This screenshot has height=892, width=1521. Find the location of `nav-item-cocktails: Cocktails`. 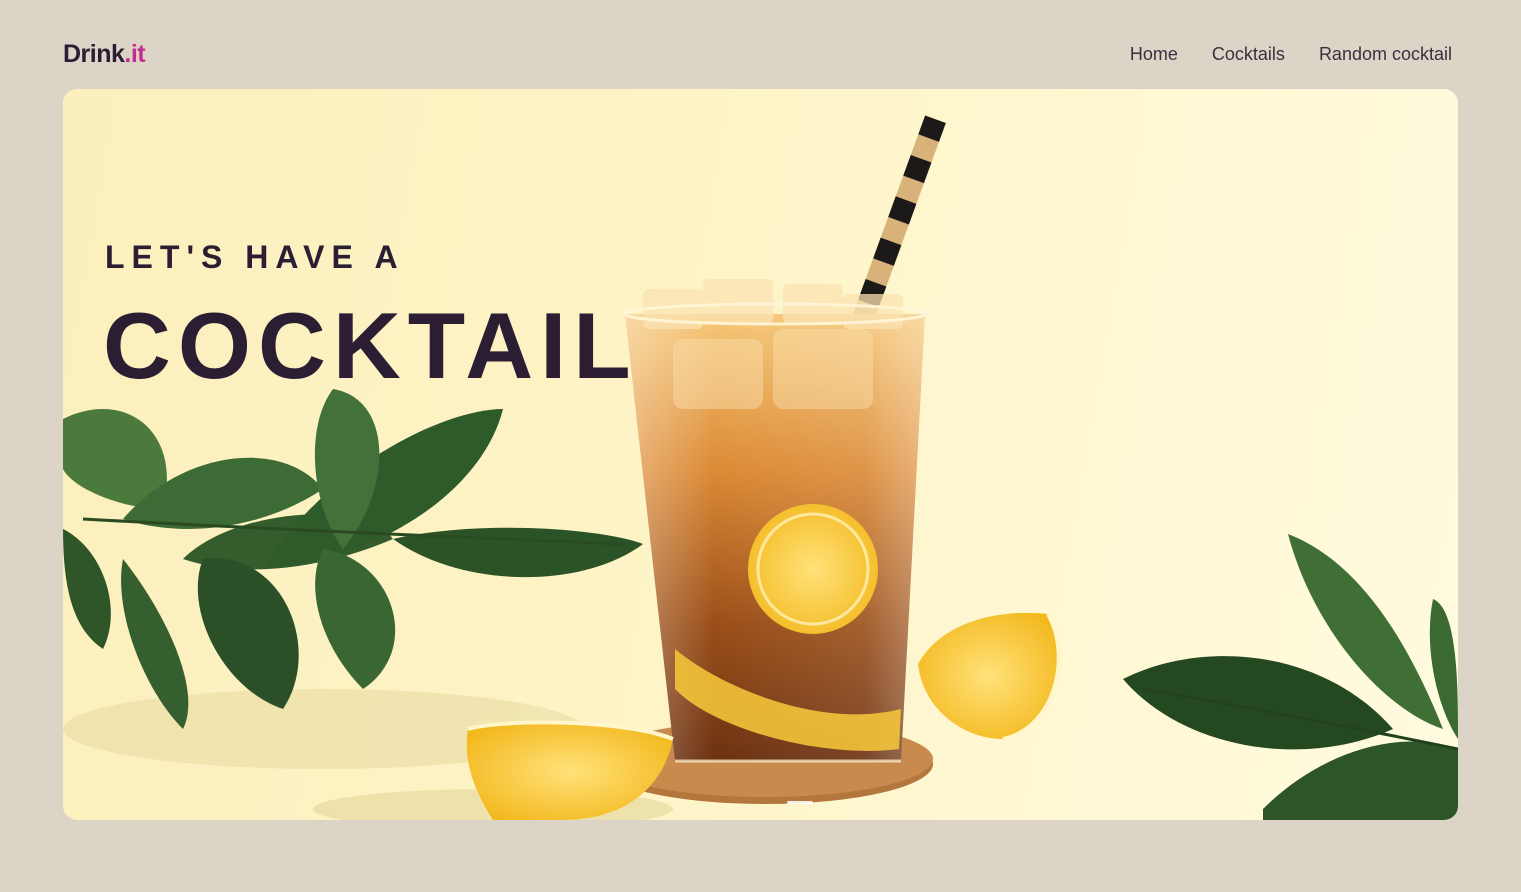

nav-item-cocktails: Cocktails is located at coordinates (1248, 54).